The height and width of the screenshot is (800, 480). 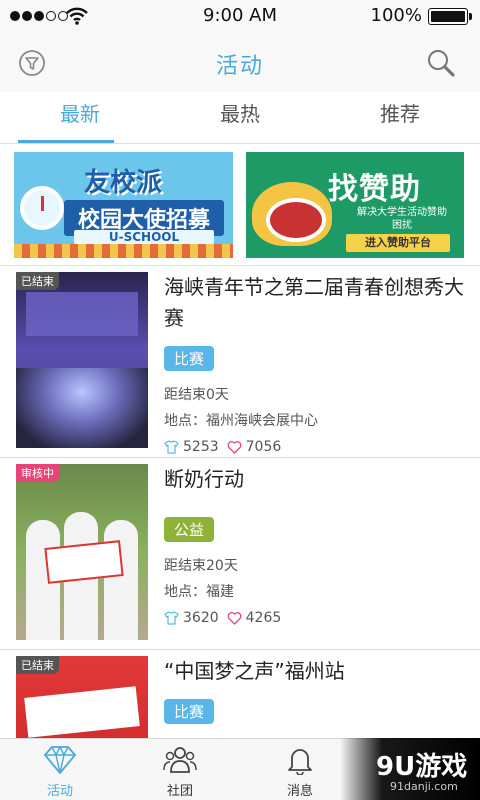 What do you see at coordinates (82, 552) in the screenshot?
I see `activity-thumbnail: 审核中` at bounding box center [82, 552].